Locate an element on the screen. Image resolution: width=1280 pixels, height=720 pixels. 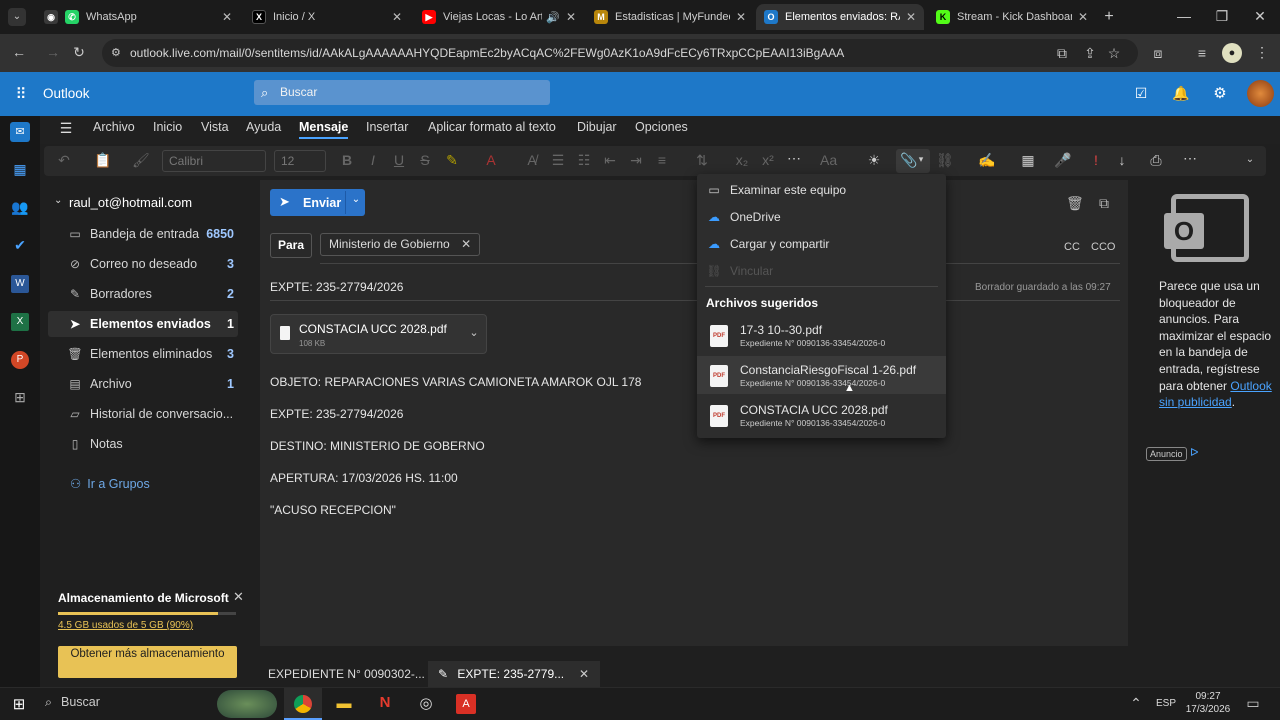
avatar is located at coordinates (1260, 93).